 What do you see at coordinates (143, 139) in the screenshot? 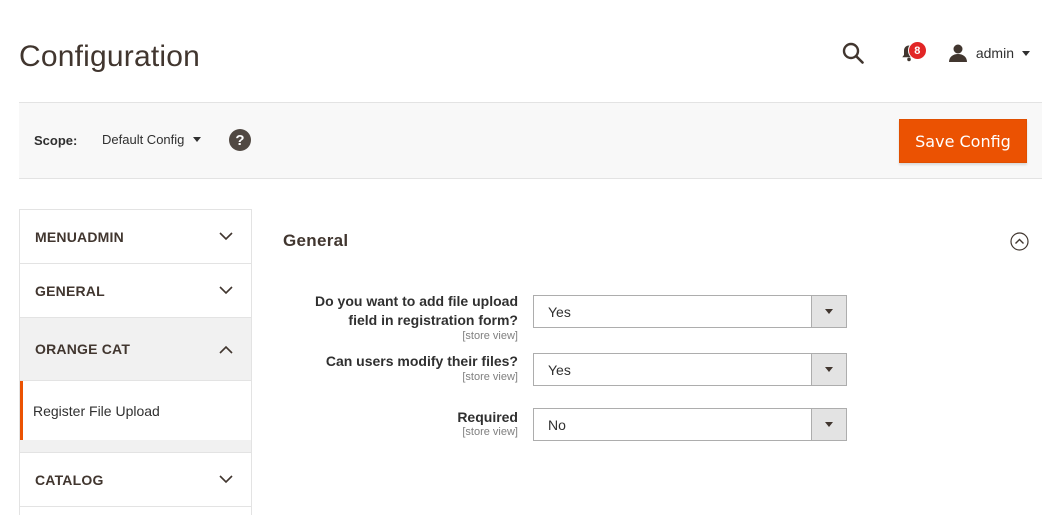
I see `scope-value: Default Config` at bounding box center [143, 139].